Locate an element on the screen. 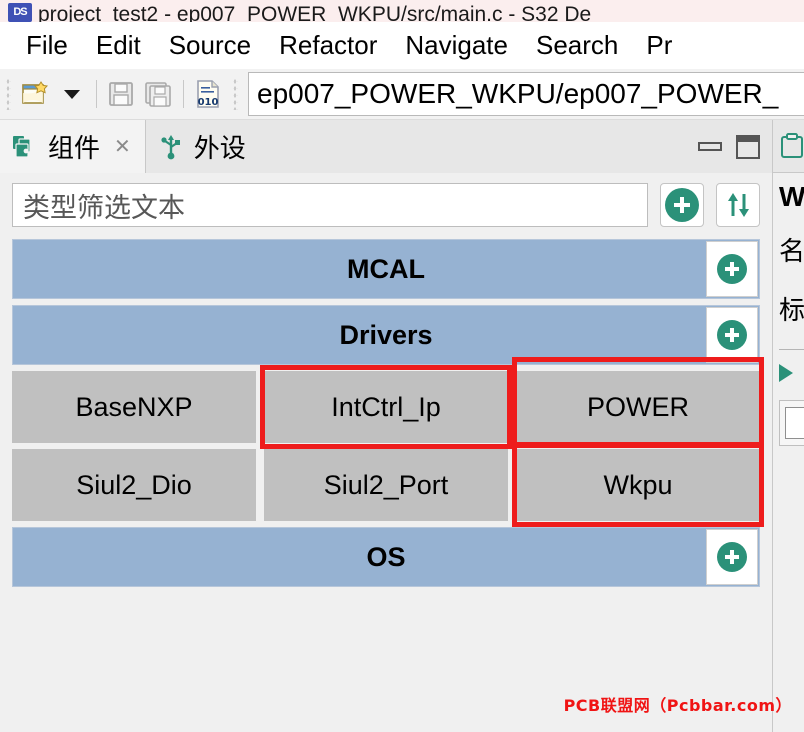 This screenshot has width=804, height=732. tab-peripherals: 外设 is located at coordinates (203, 146).